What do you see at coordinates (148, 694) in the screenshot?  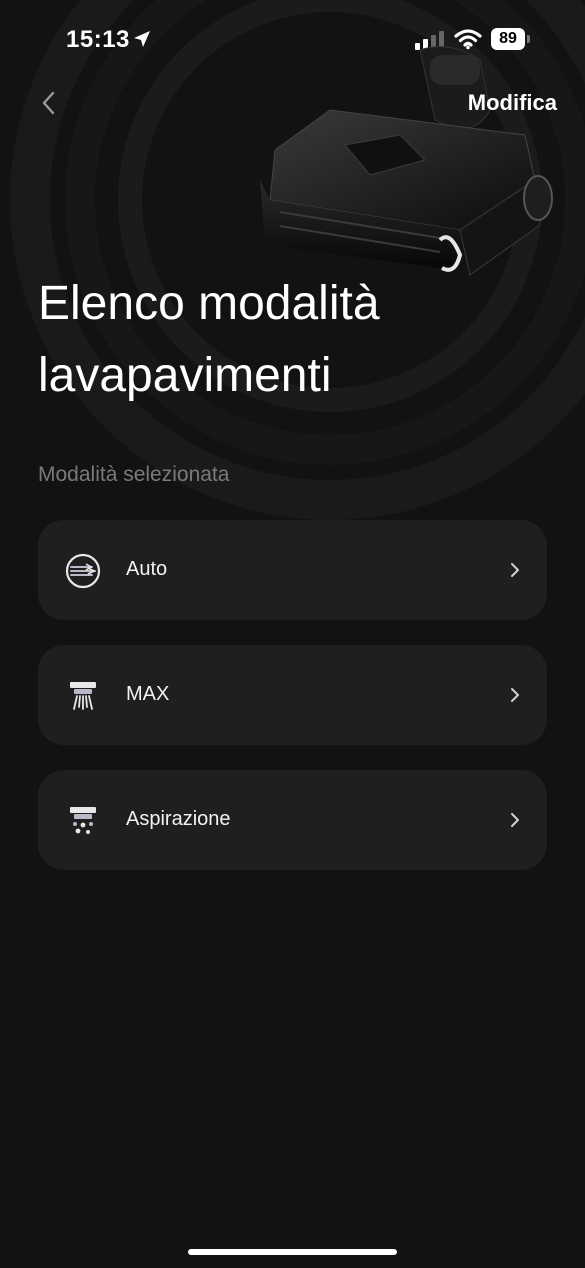 I see `mode-label: MAX` at bounding box center [148, 694].